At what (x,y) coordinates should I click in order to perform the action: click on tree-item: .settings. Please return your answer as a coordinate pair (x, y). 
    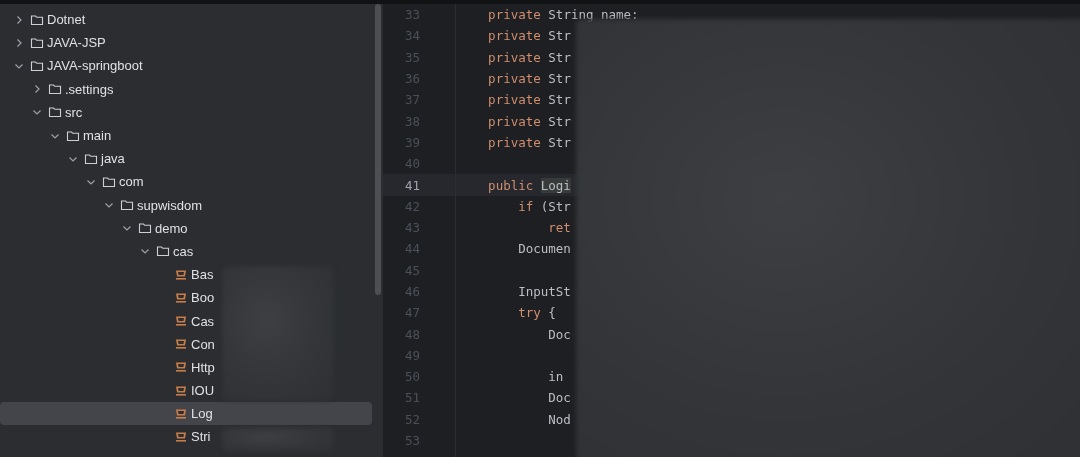
    Looking at the image, I should click on (186, 89).